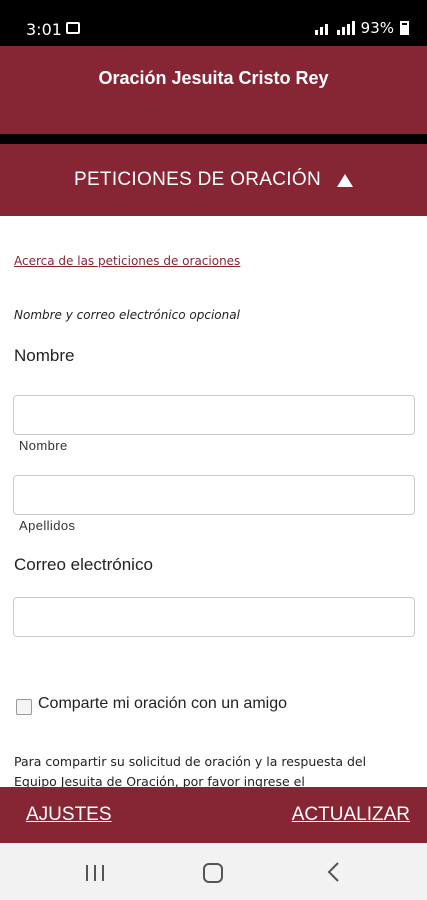  Describe the element at coordinates (214, 495) in the screenshot. I see `last-name-input` at that location.